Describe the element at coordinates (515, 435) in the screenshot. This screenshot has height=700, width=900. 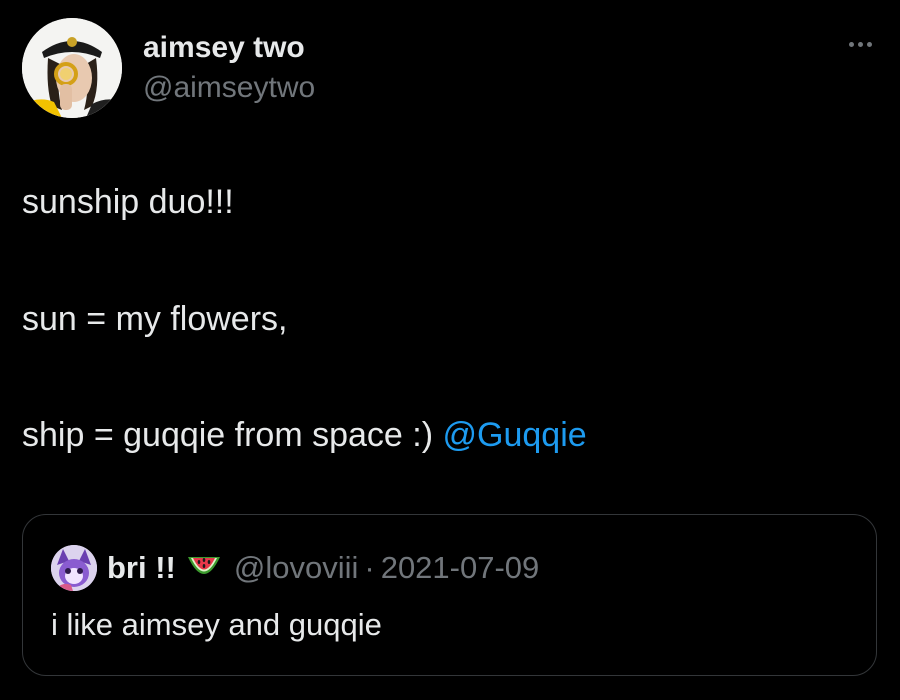
I see `mention-link: @Guqqie` at that location.